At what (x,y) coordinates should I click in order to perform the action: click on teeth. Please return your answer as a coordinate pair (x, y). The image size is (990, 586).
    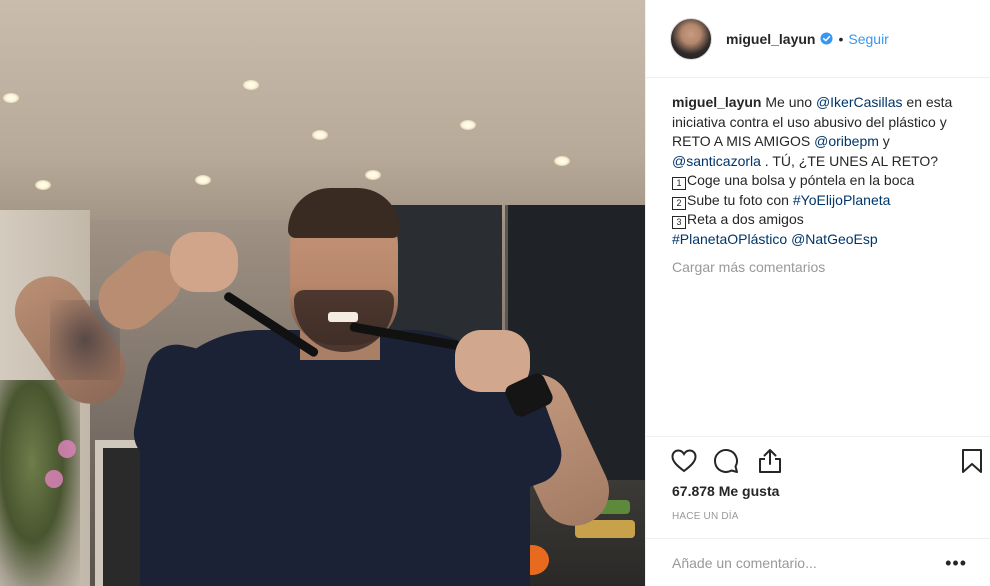
    Looking at the image, I should click on (343, 317).